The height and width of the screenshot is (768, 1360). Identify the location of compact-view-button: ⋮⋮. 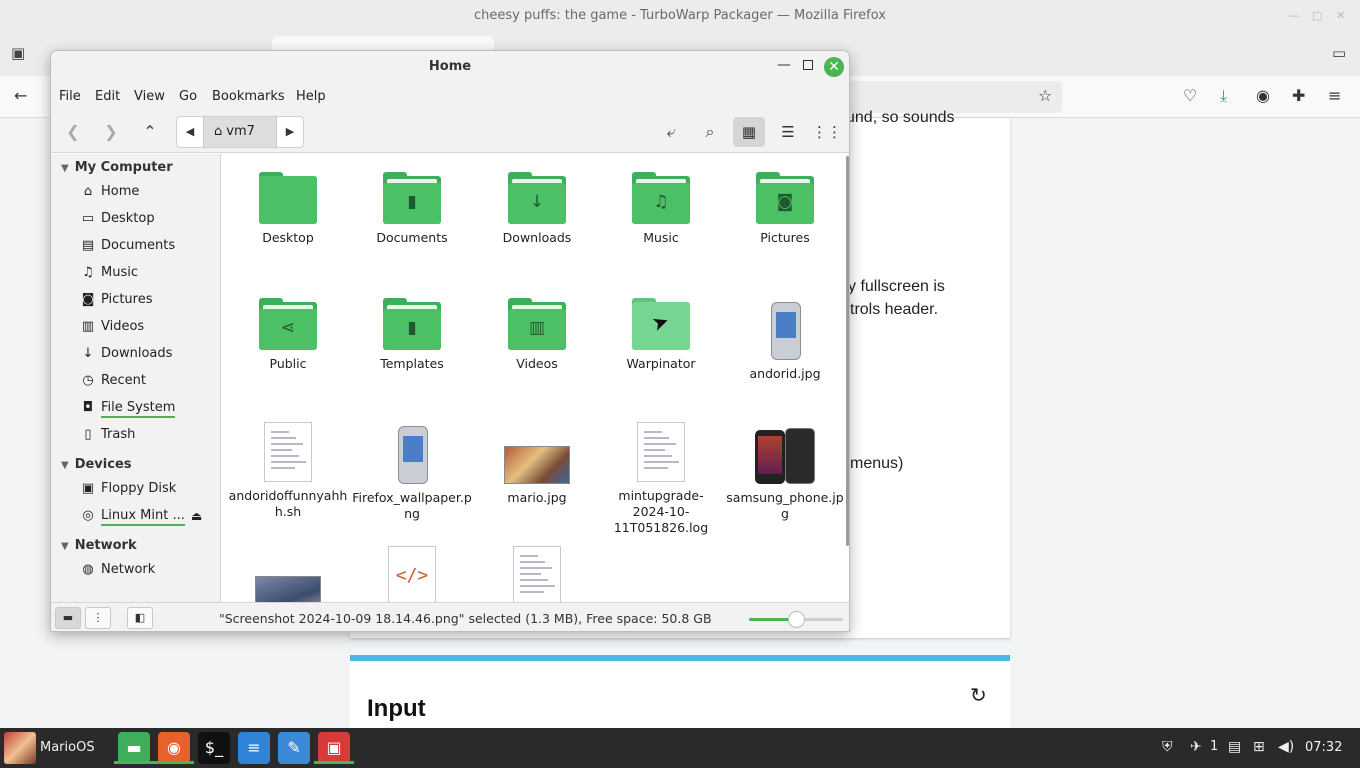
(827, 132).